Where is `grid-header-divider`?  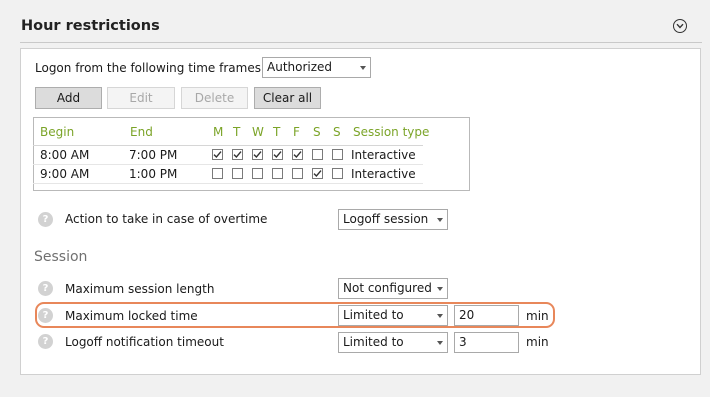 grid-header-divider is located at coordinates (228, 145).